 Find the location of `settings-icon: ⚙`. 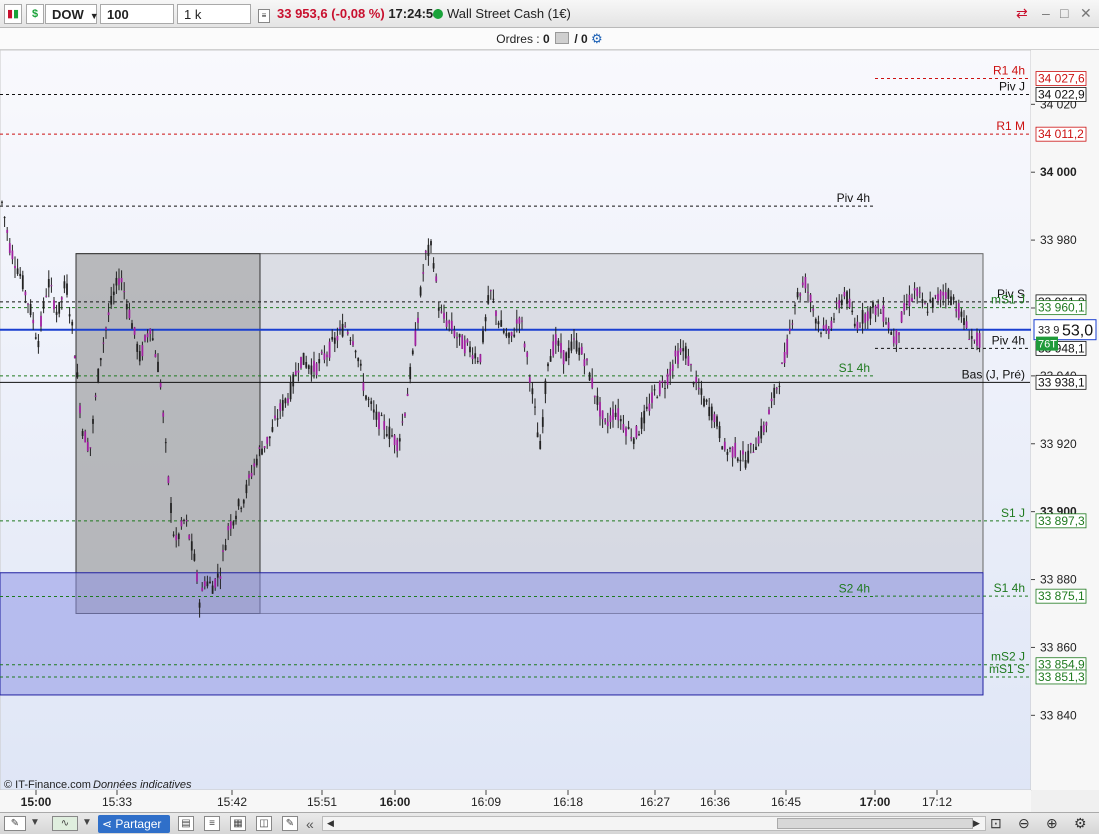

settings-icon: ⚙ is located at coordinates (1080, 823).